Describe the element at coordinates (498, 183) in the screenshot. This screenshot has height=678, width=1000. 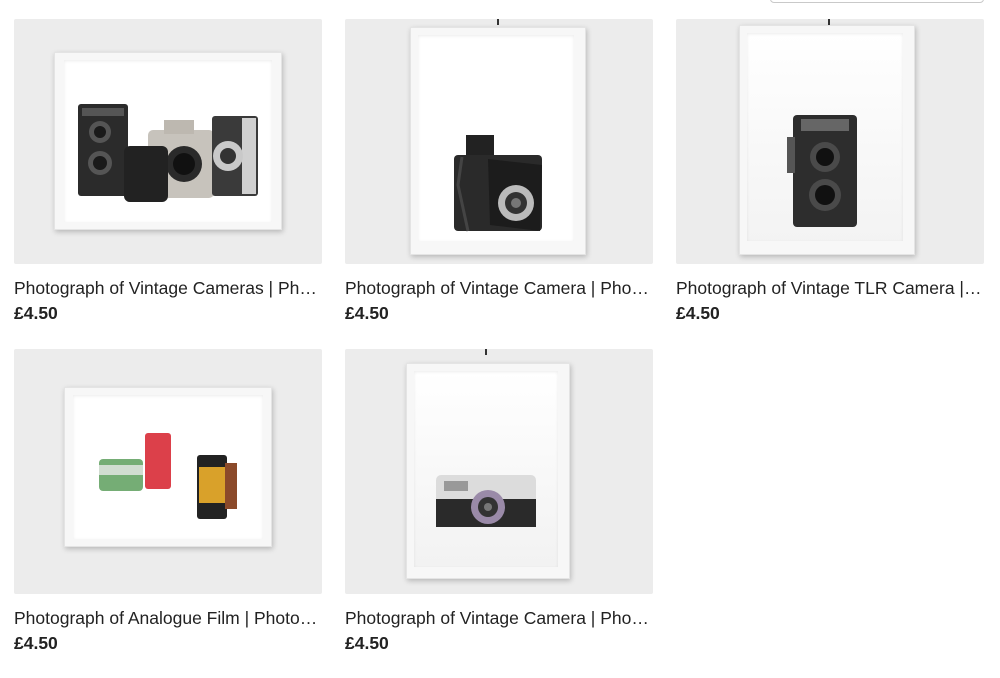
I see `folding-camera-icon` at that location.